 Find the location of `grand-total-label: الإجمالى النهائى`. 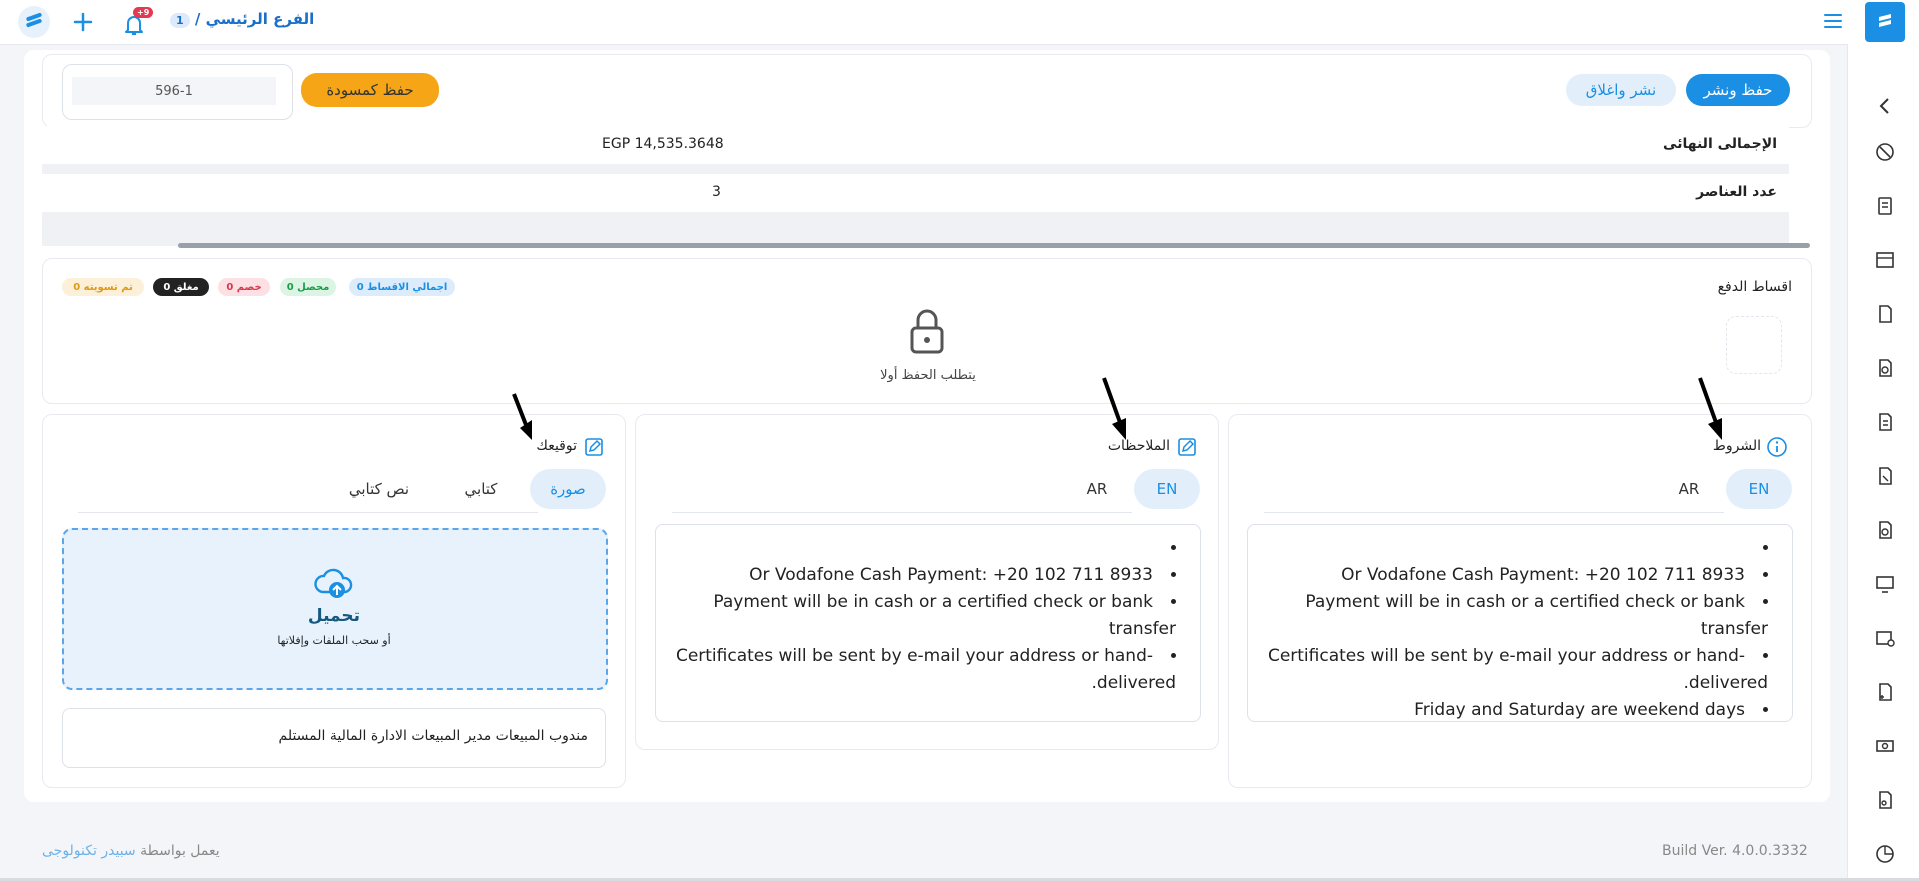

grand-total-label: الإجمالى النهائى is located at coordinates (1720, 144).